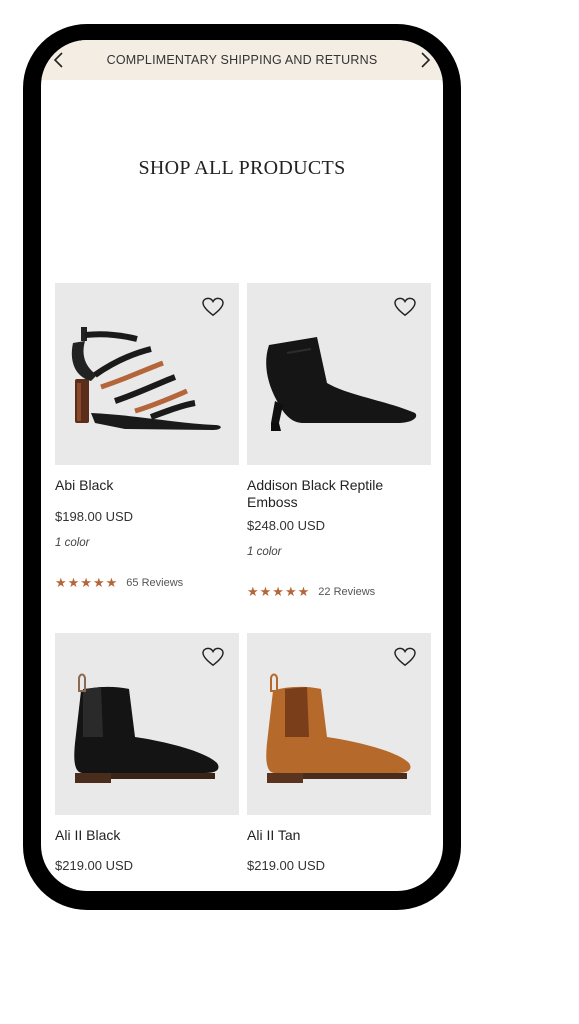  Describe the element at coordinates (242, 168) in the screenshot. I see `page-title: SHOP ALL PRODUCTS` at that location.